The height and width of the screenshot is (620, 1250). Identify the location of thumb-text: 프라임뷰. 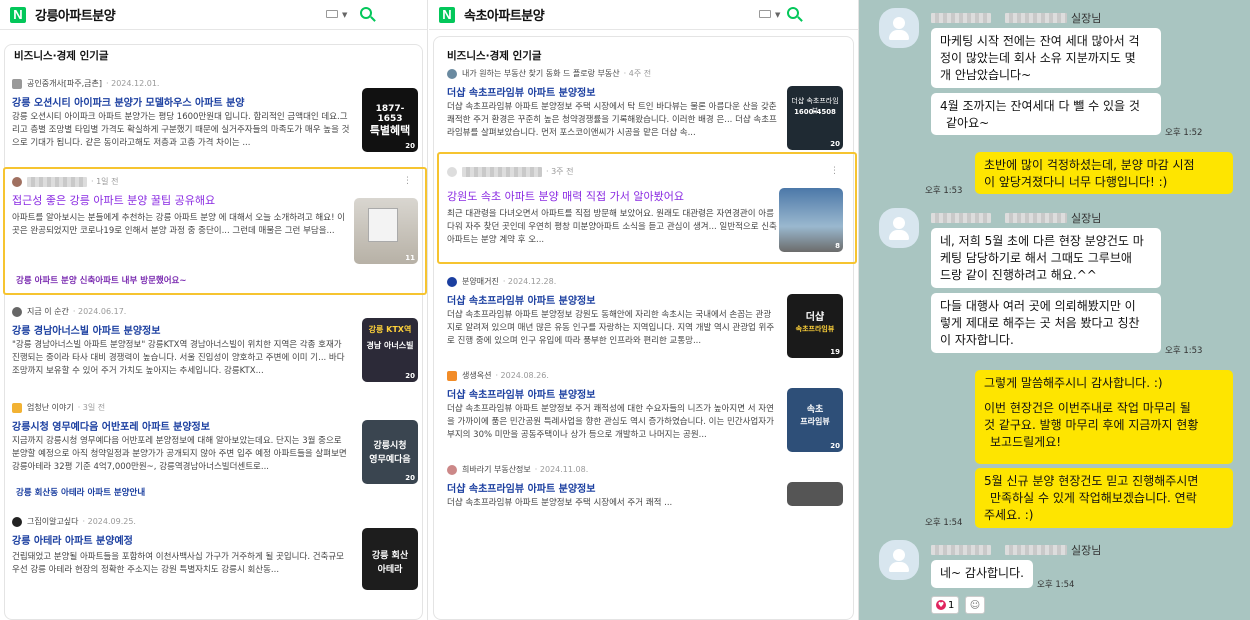
(815, 421).